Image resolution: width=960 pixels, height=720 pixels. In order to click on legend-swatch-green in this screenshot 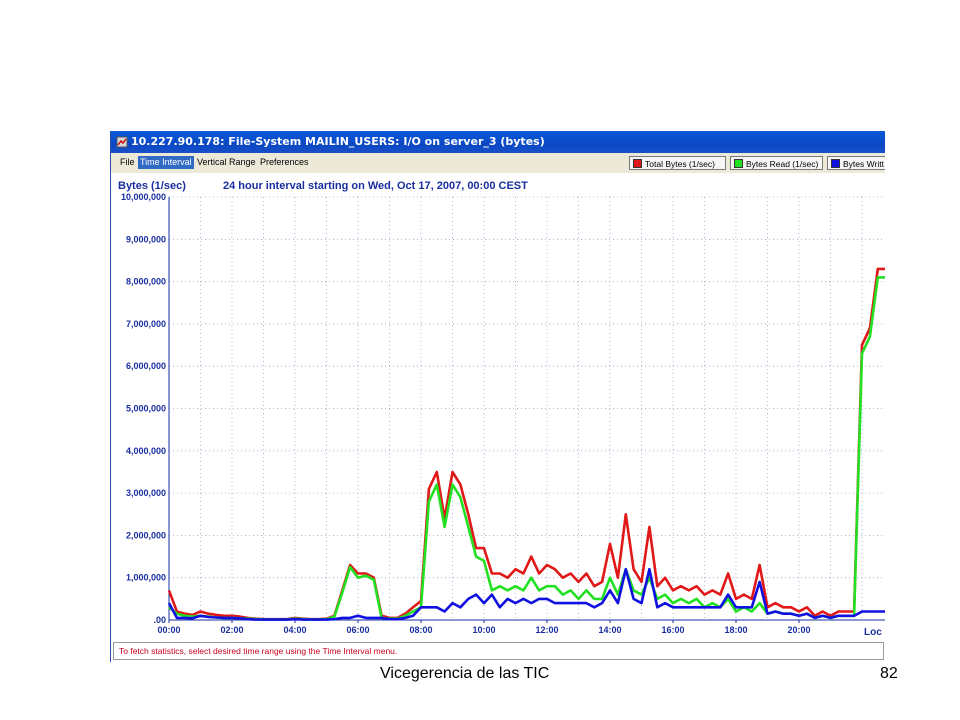, I will do `click(738, 163)`.